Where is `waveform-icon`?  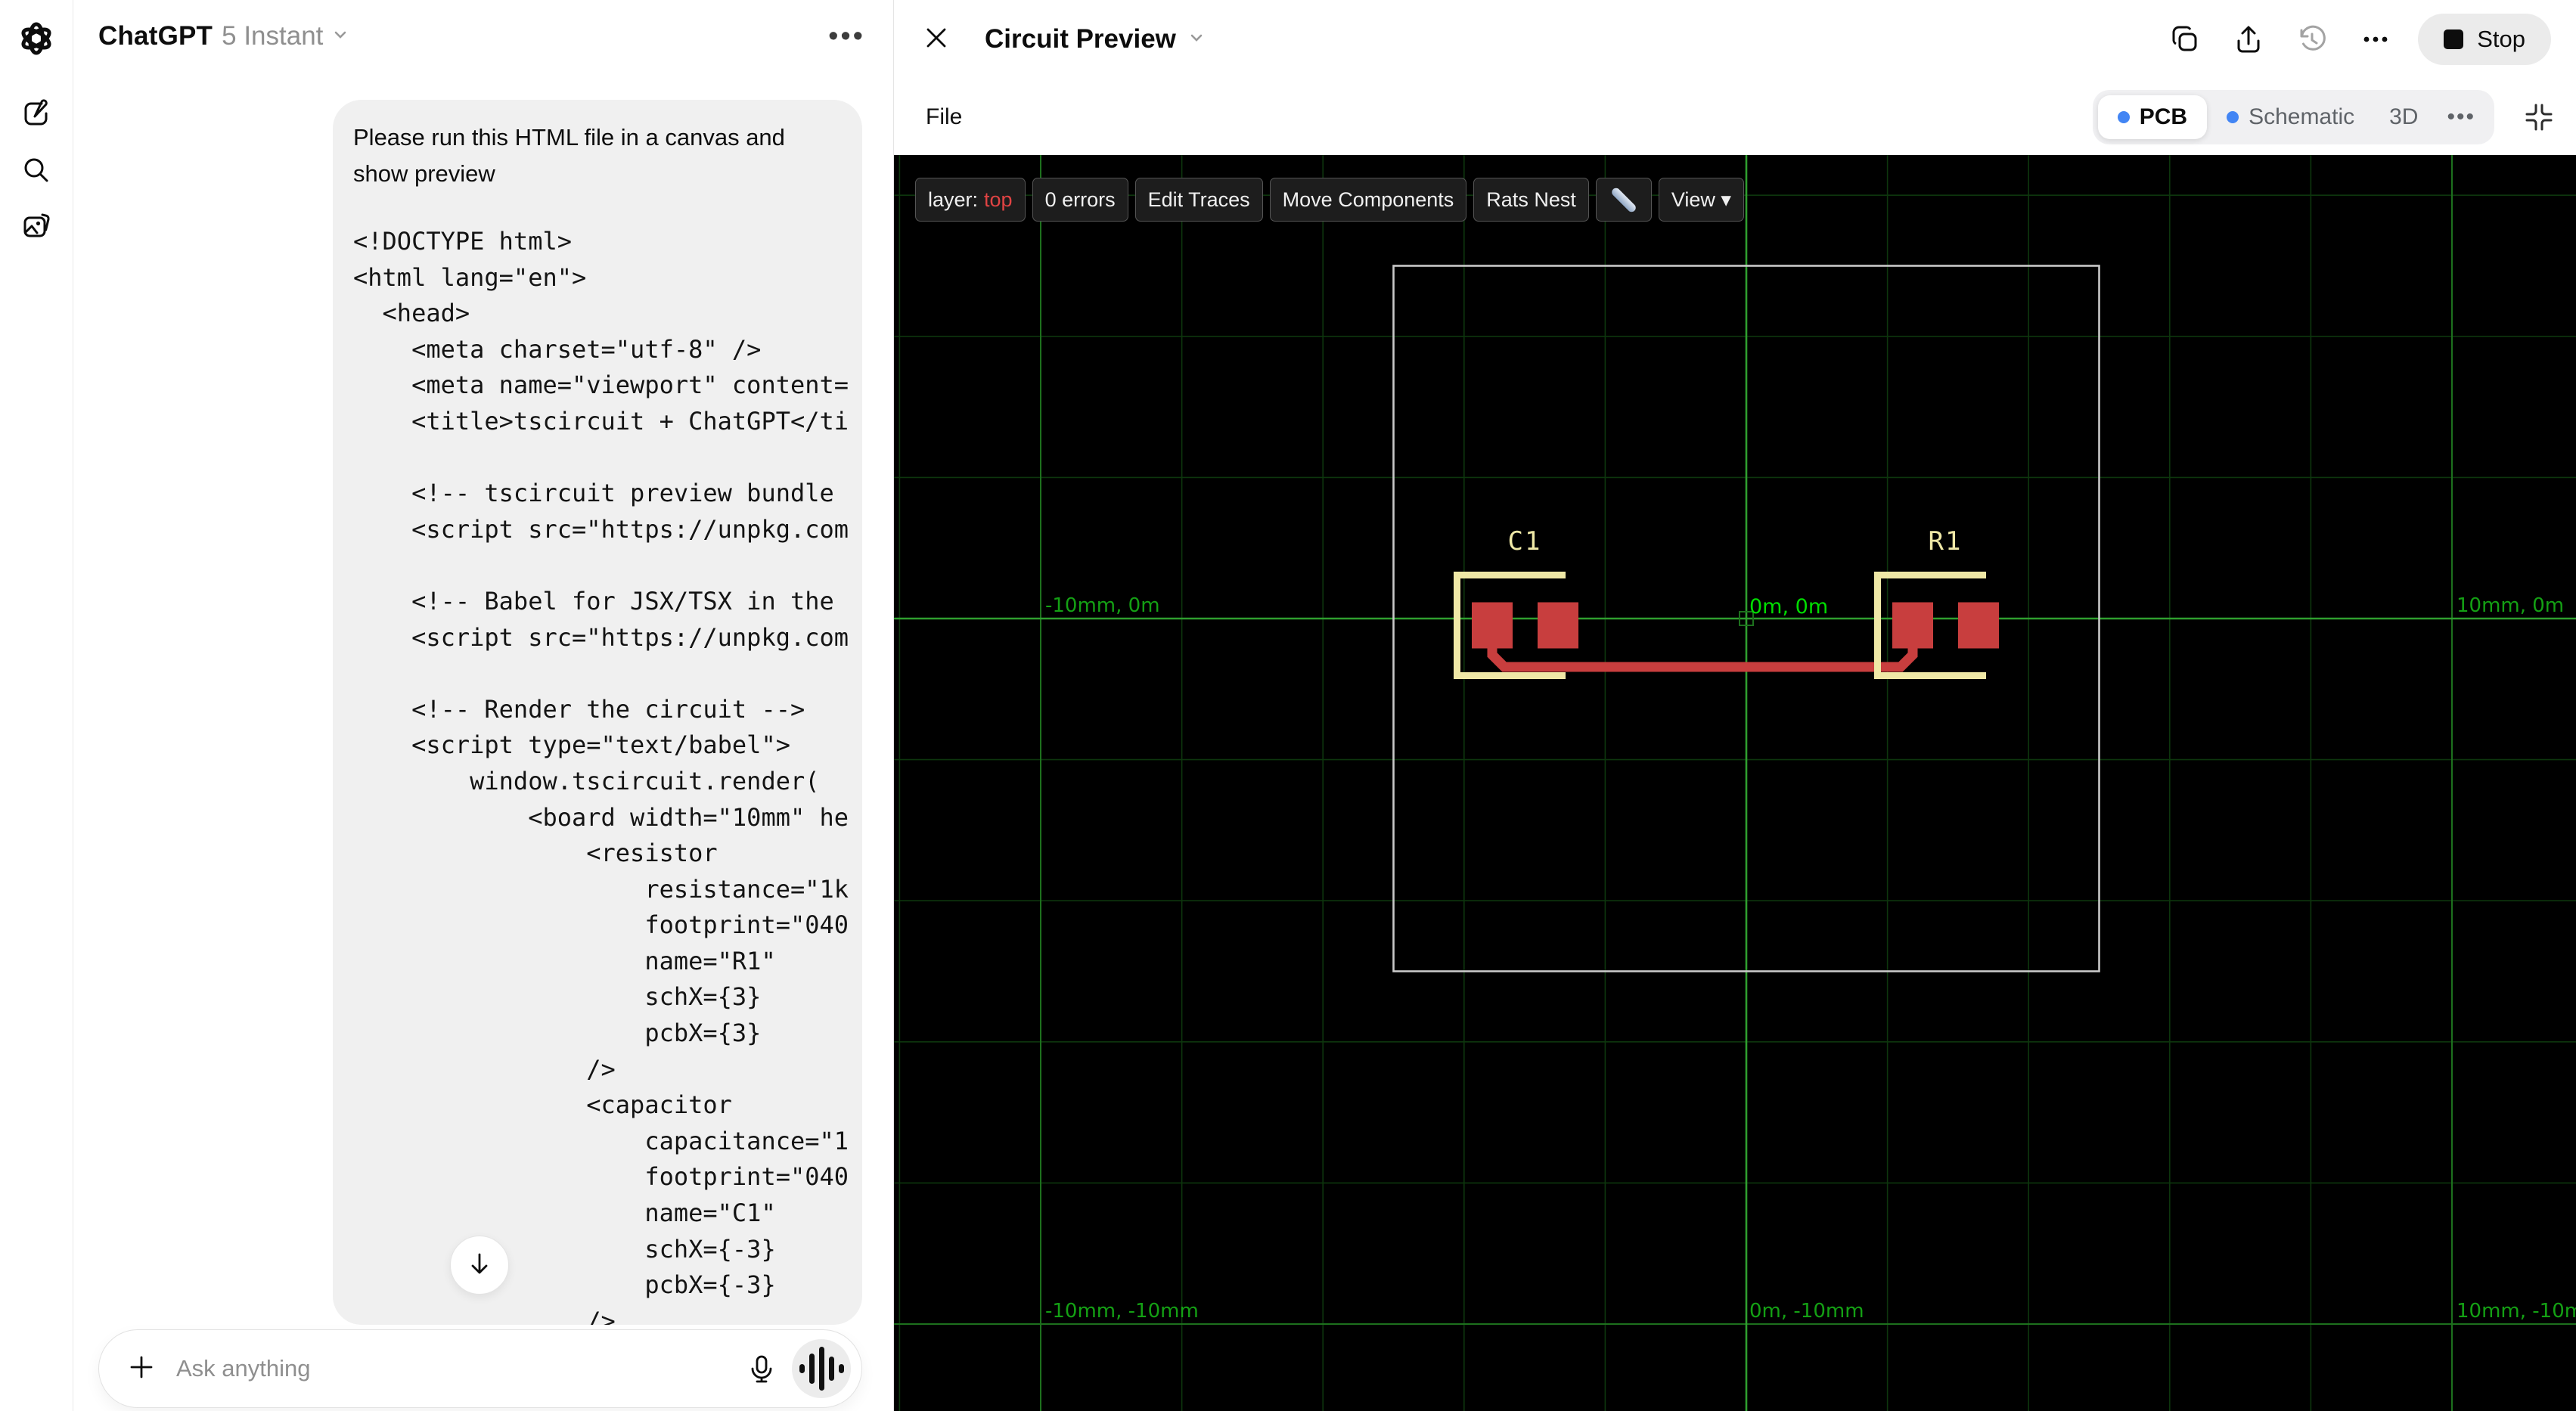 waveform-icon is located at coordinates (802, 1368).